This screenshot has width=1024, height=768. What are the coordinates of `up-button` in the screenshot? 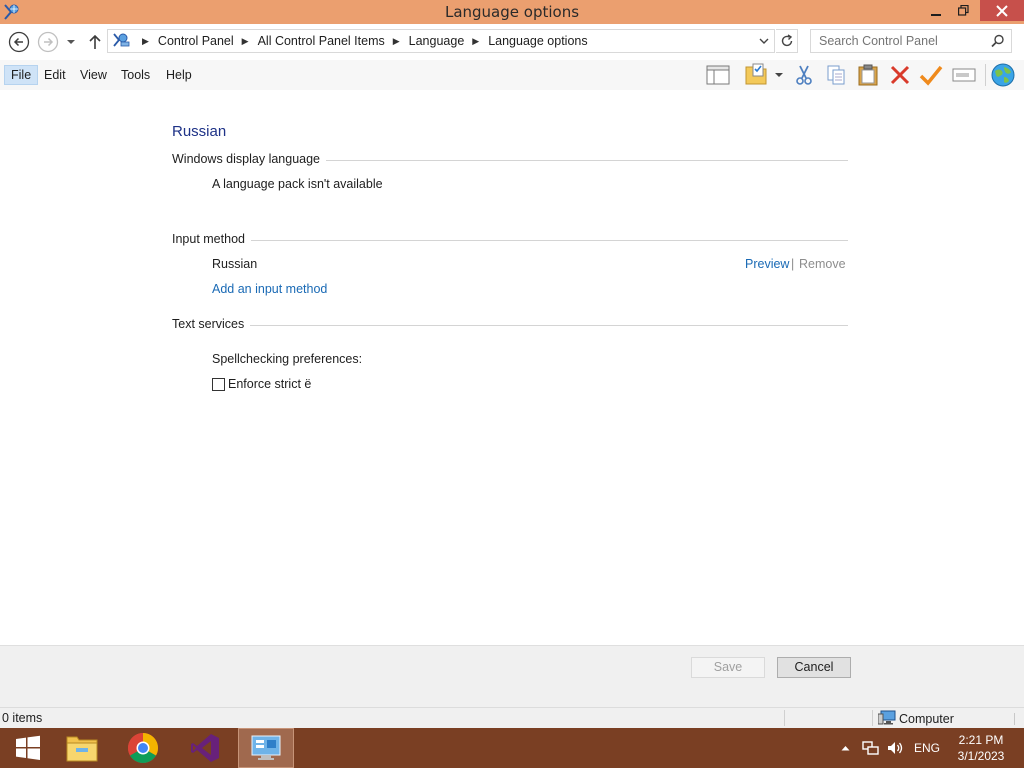 It's located at (95, 42).